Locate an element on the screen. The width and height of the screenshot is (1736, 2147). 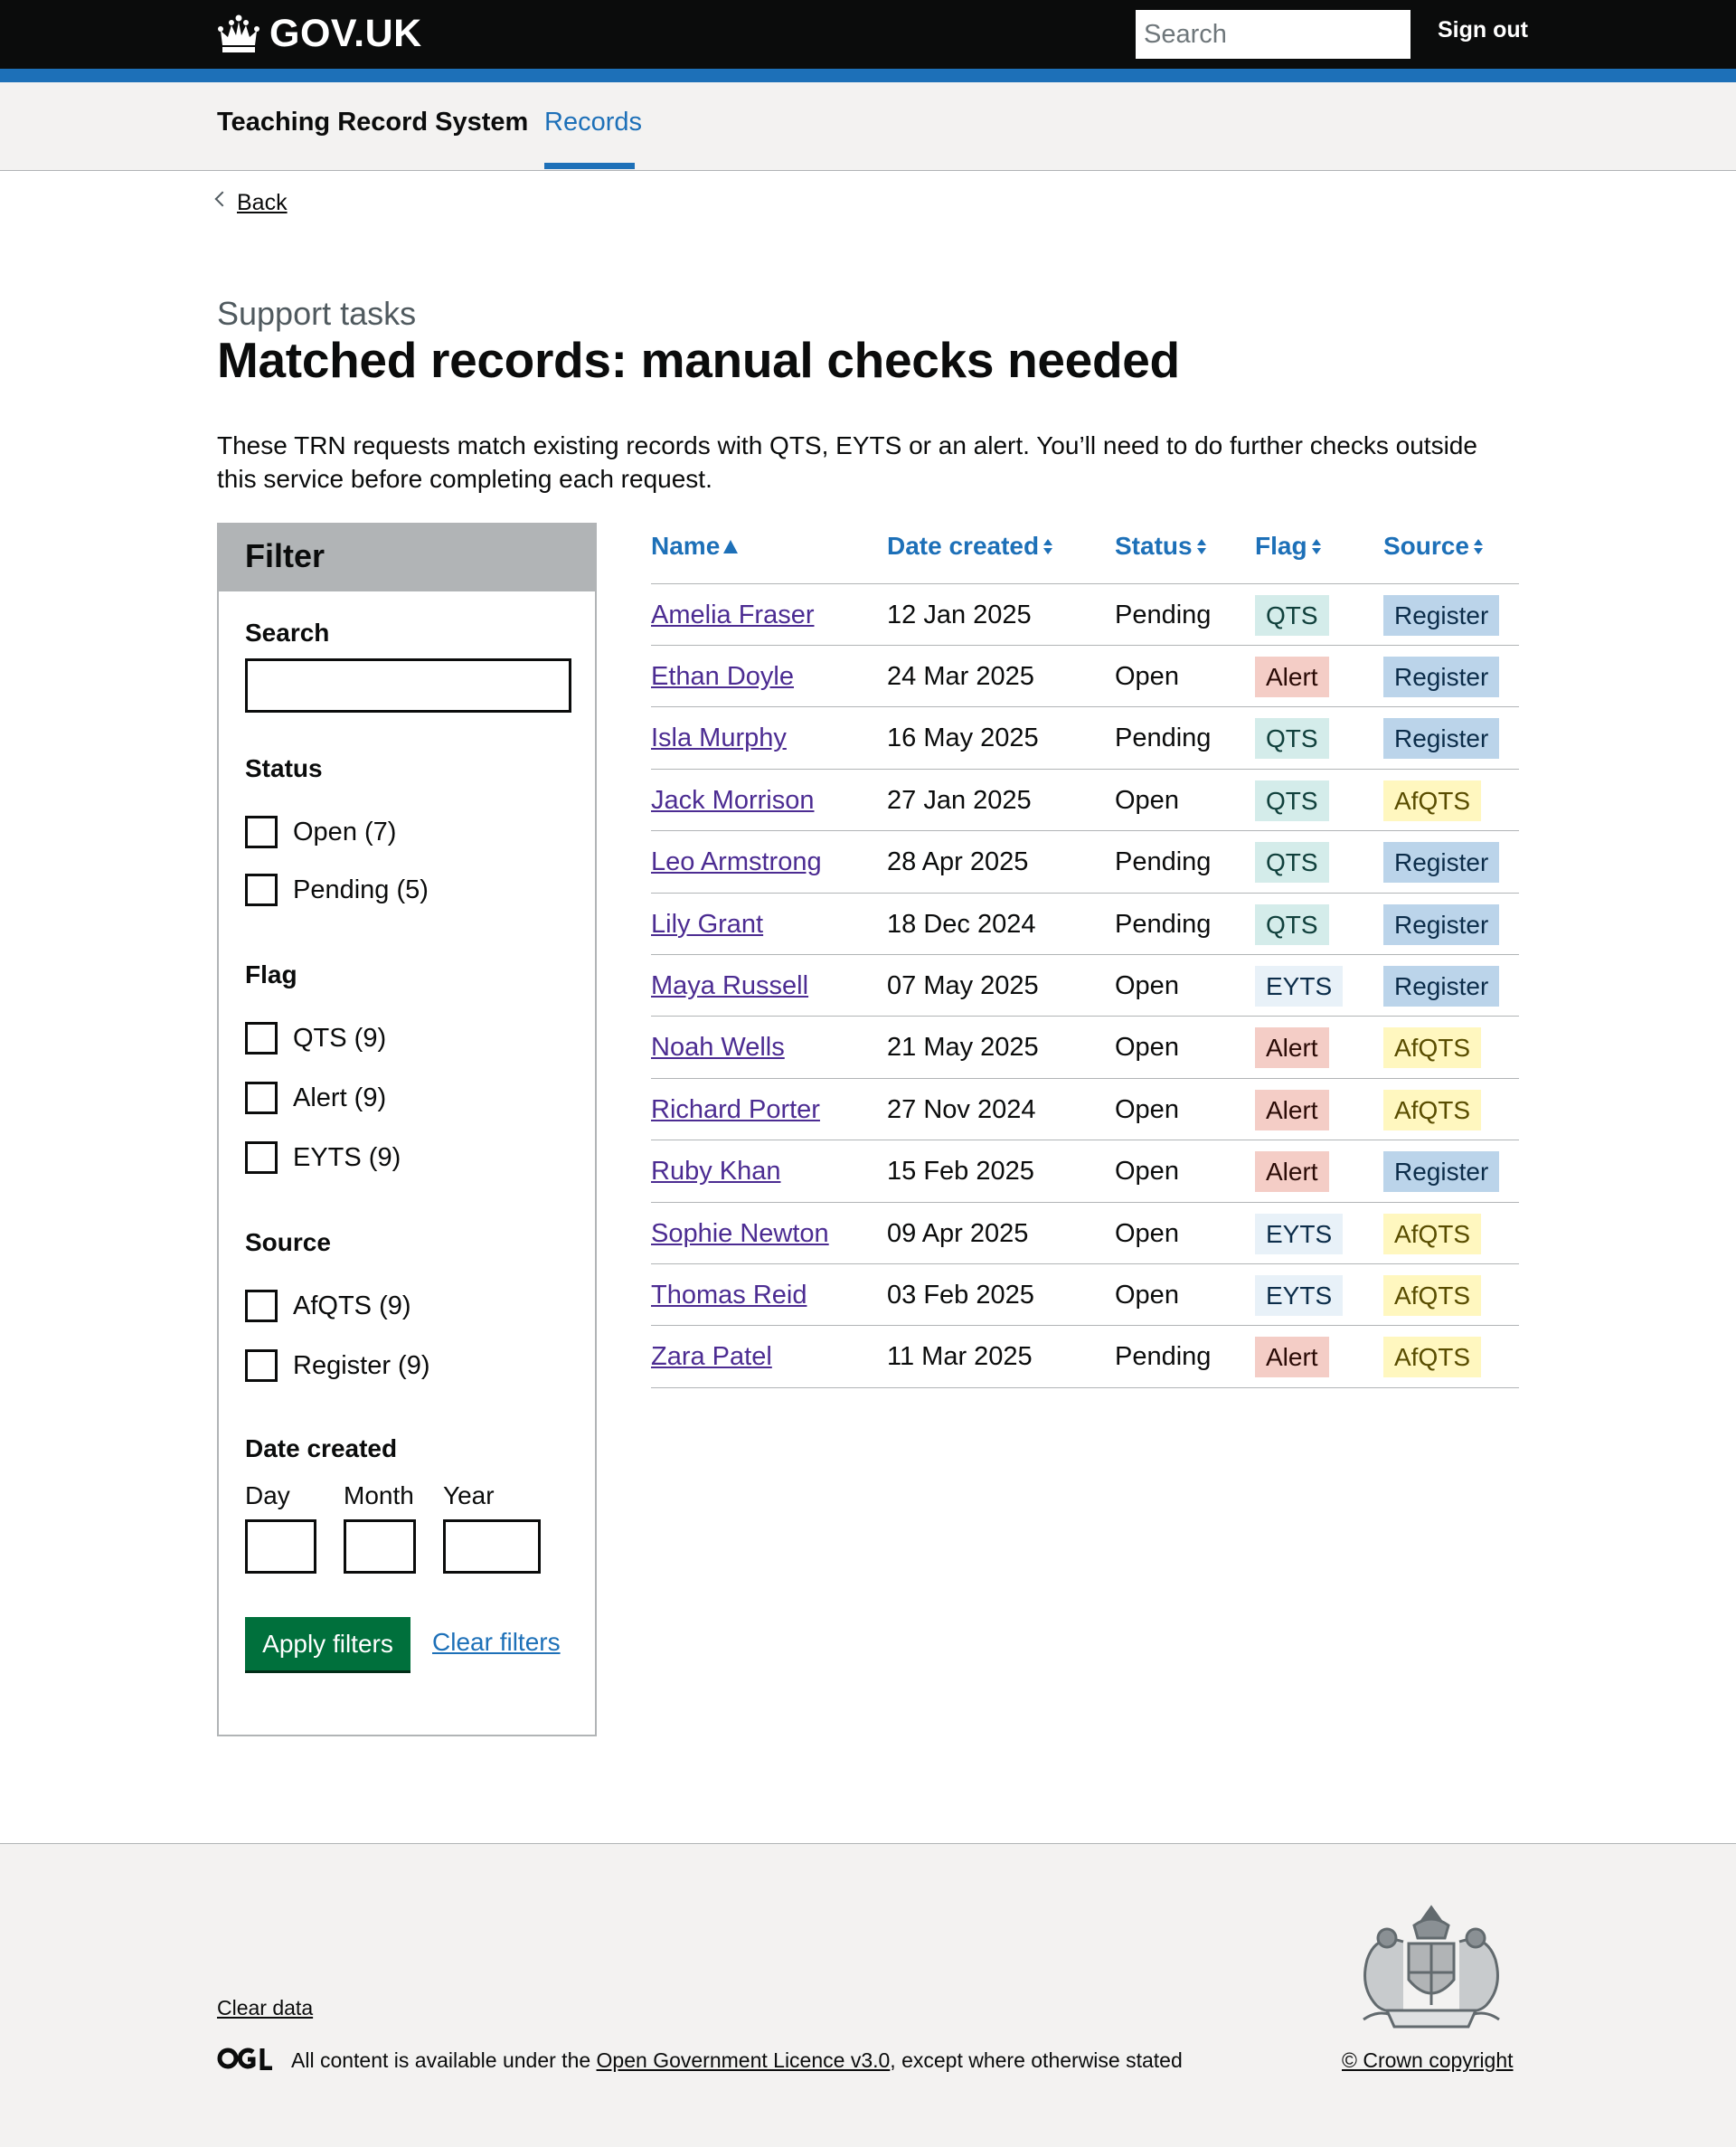
record-name-link: Isla Murphy is located at coordinates (719, 738).